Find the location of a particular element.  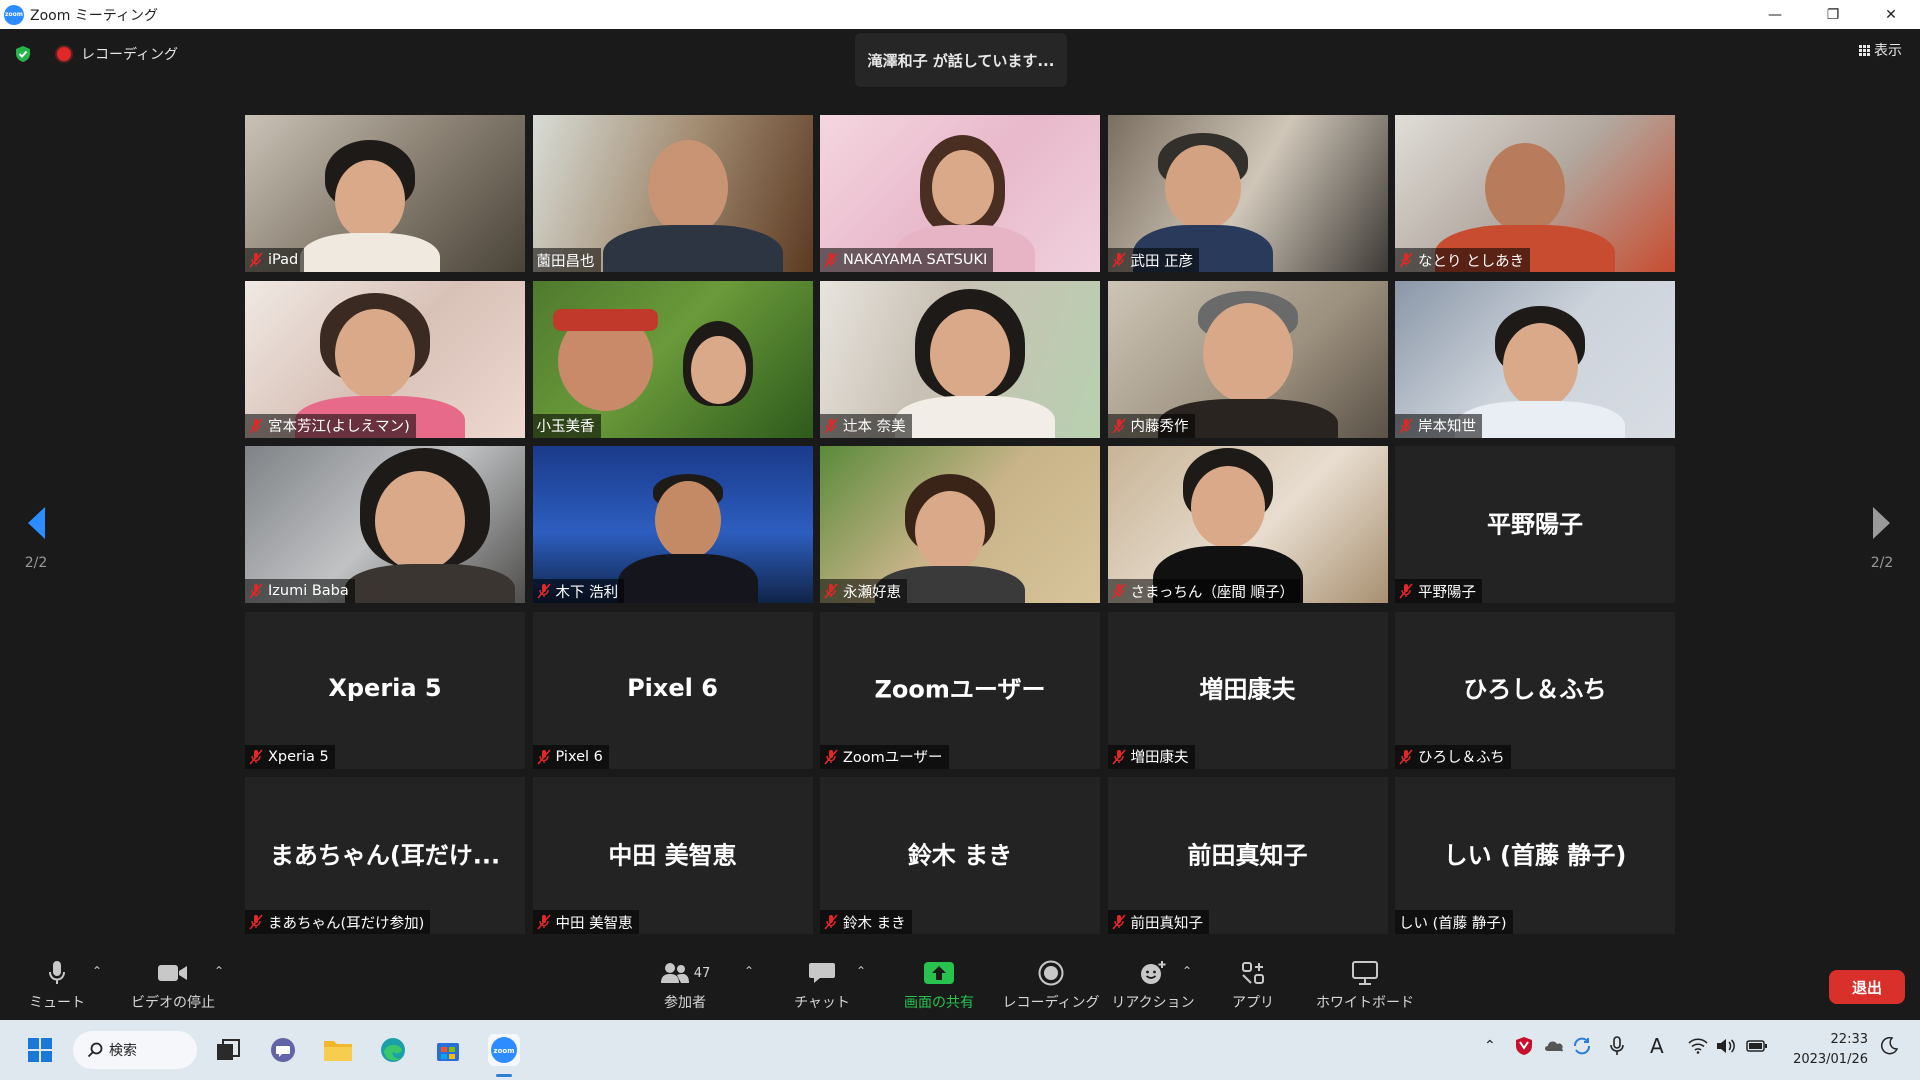

edge-browser-icon is located at coordinates (393, 1050).